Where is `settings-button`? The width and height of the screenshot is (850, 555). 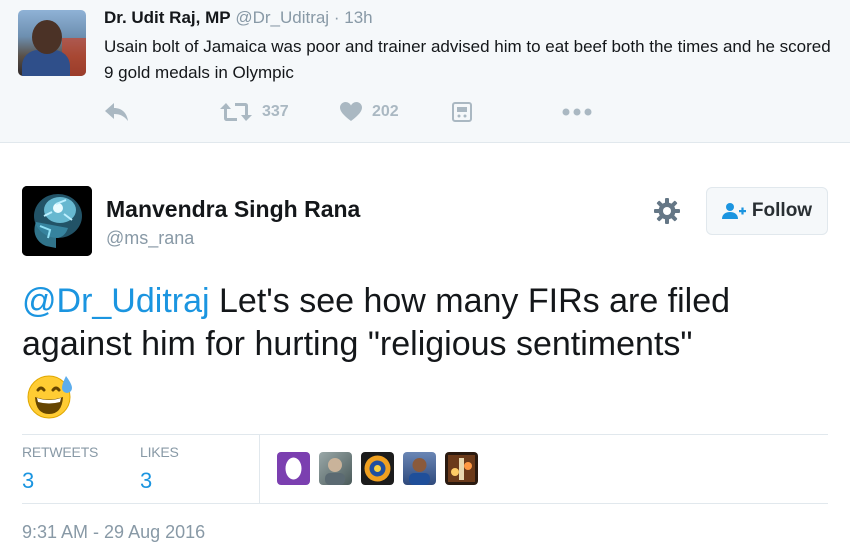
settings-button is located at coordinates (667, 211).